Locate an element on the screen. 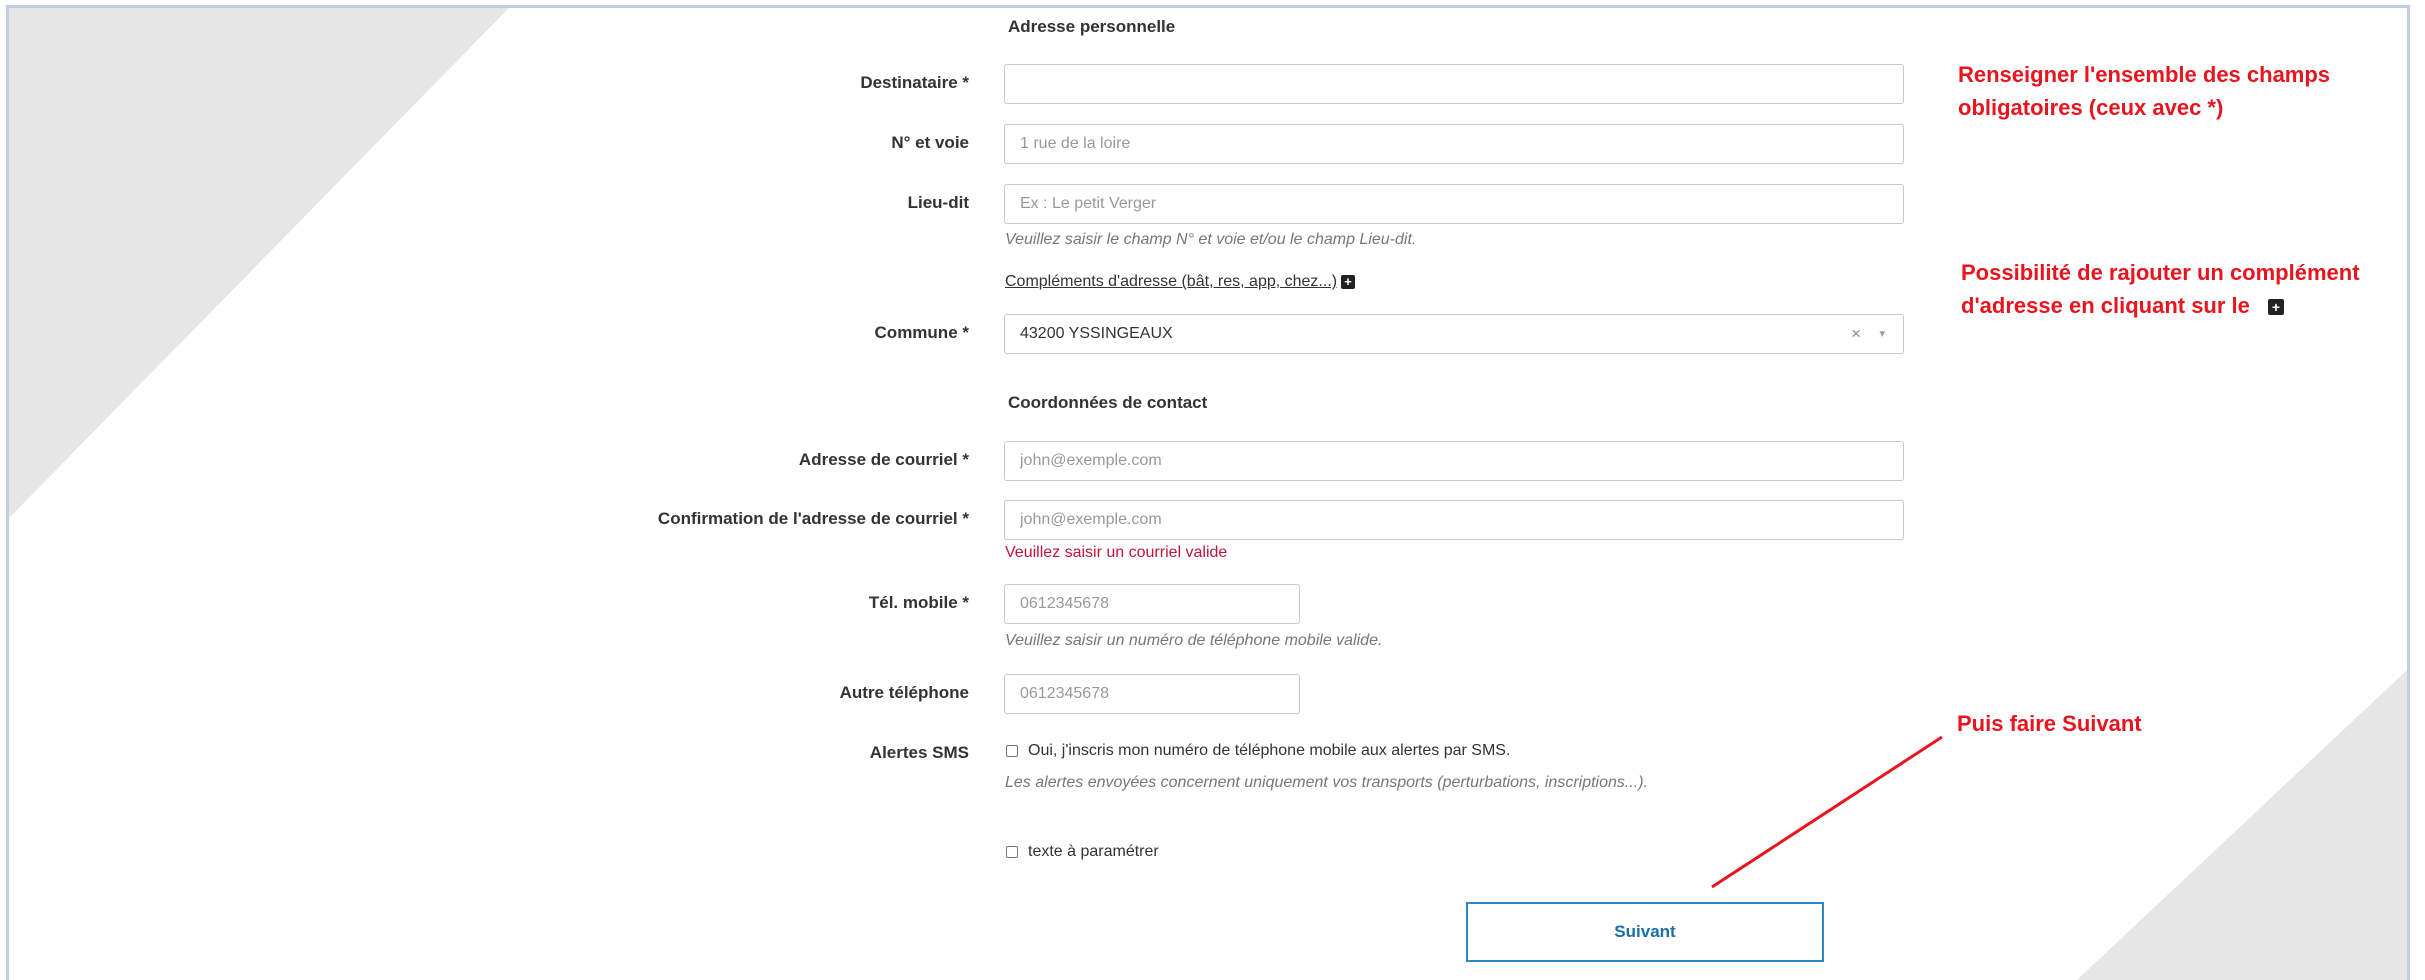 The width and height of the screenshot is (2425, 980). sms-checkbox is located at coordinates (1012, 751).